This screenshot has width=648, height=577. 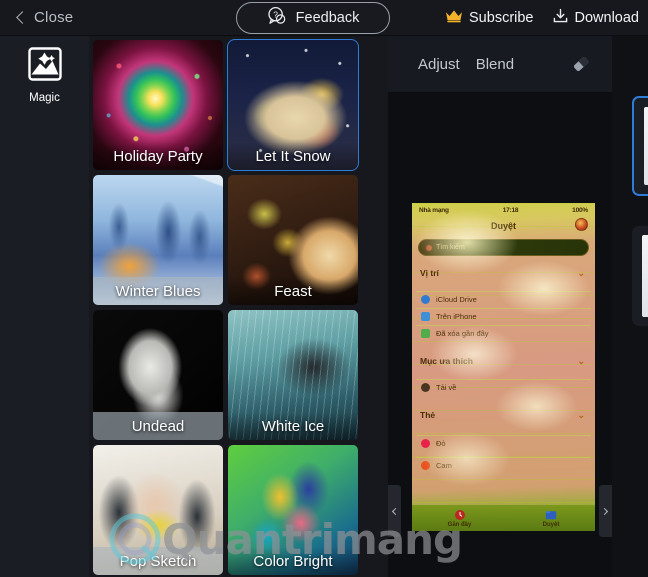 I want to click on top-bar-actions: Subscribe Download, so click(x=542, y=18).